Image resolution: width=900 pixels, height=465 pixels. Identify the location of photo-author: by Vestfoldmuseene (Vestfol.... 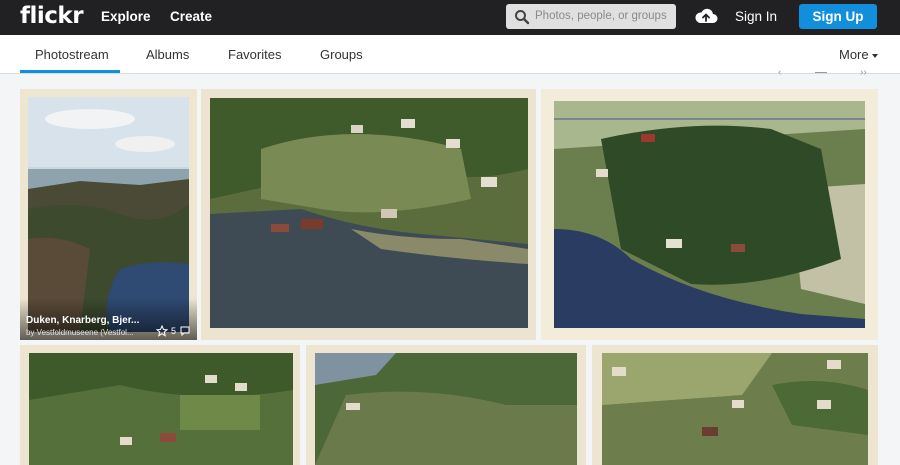
(82, 332).